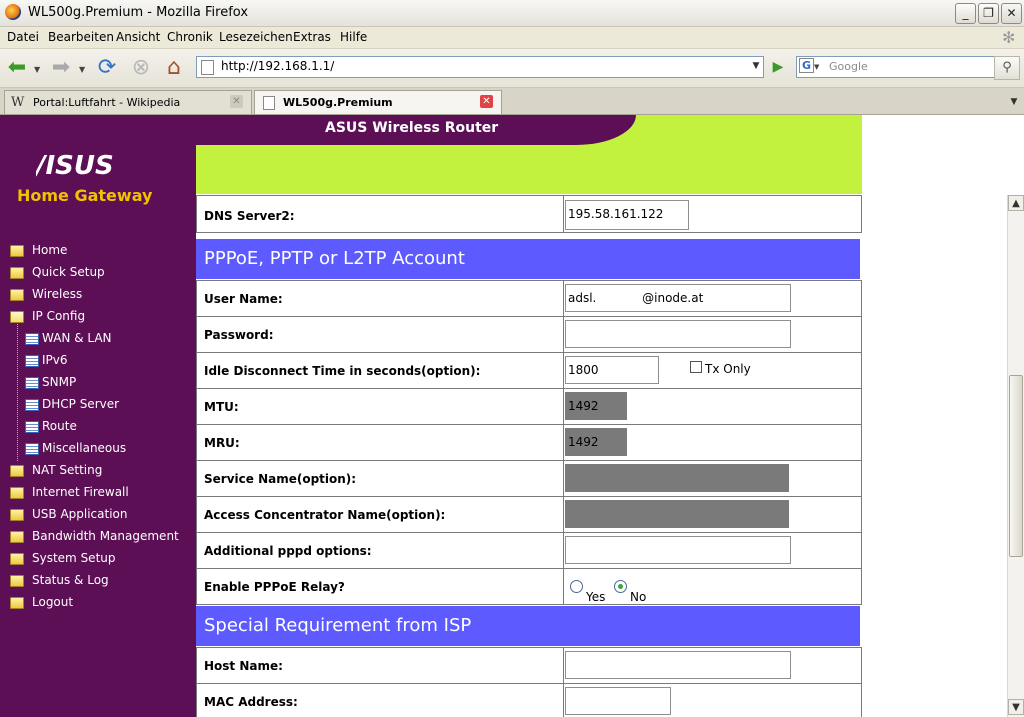  What do you see at coordinates (81, 37) in the screenshot?
I see `menu-bearbeiten: Bearbeiten` at bounding box center [81, 37].